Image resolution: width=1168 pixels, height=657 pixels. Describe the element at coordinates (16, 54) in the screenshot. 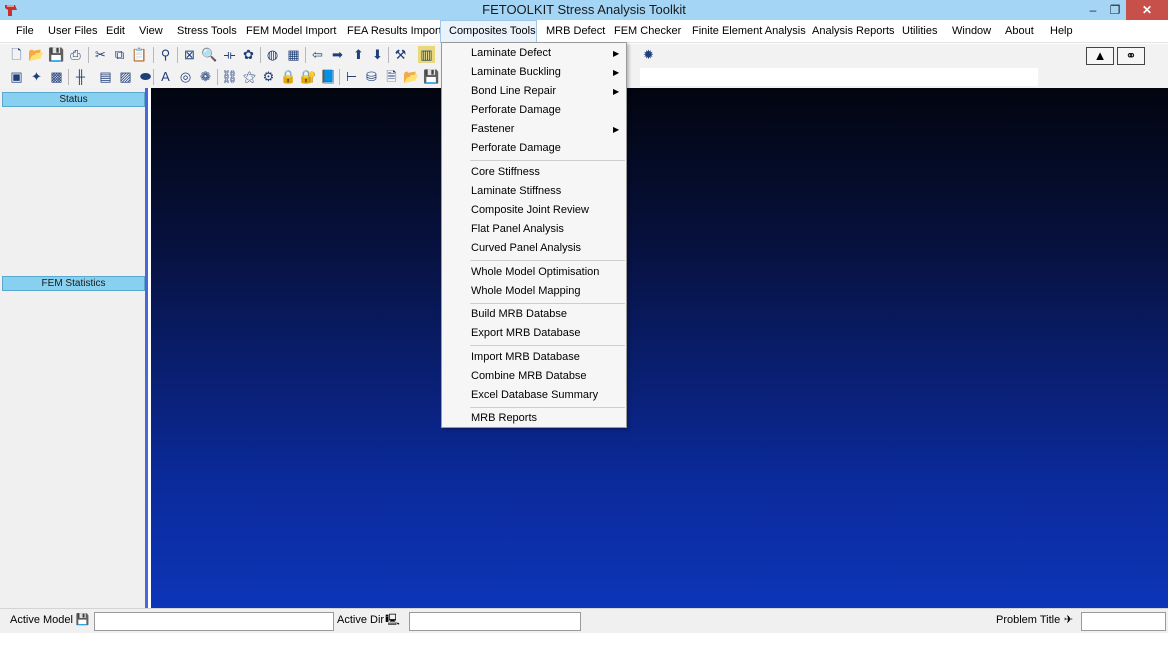

I see `new-file-icon: 🗋` at that location.